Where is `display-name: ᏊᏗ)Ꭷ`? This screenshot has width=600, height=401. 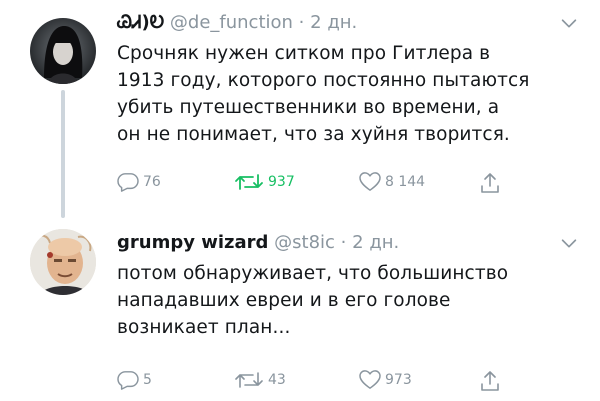
display-name: ᏊᏗ)Ꭷ is located at coordinates (140, 22).